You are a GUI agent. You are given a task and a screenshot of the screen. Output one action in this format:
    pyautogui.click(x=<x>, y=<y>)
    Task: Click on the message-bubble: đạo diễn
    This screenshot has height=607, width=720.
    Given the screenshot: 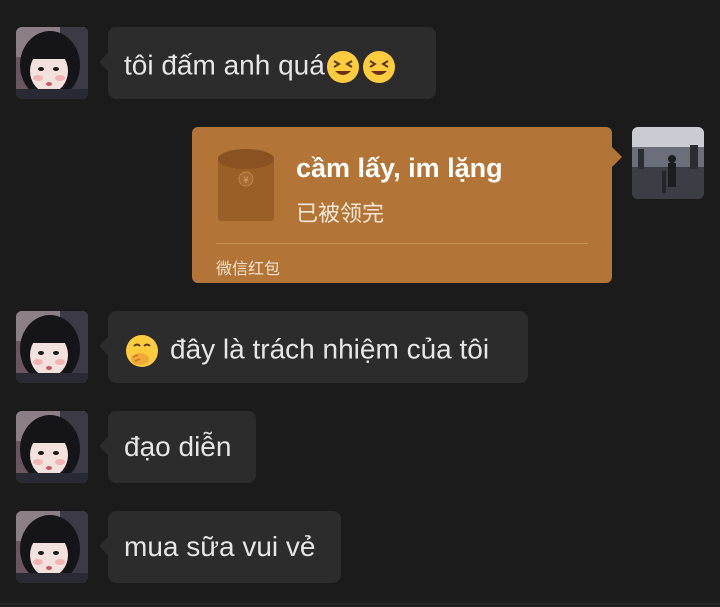 What is the action you would take?
    pyautogui.click(x=177, y=447)
    